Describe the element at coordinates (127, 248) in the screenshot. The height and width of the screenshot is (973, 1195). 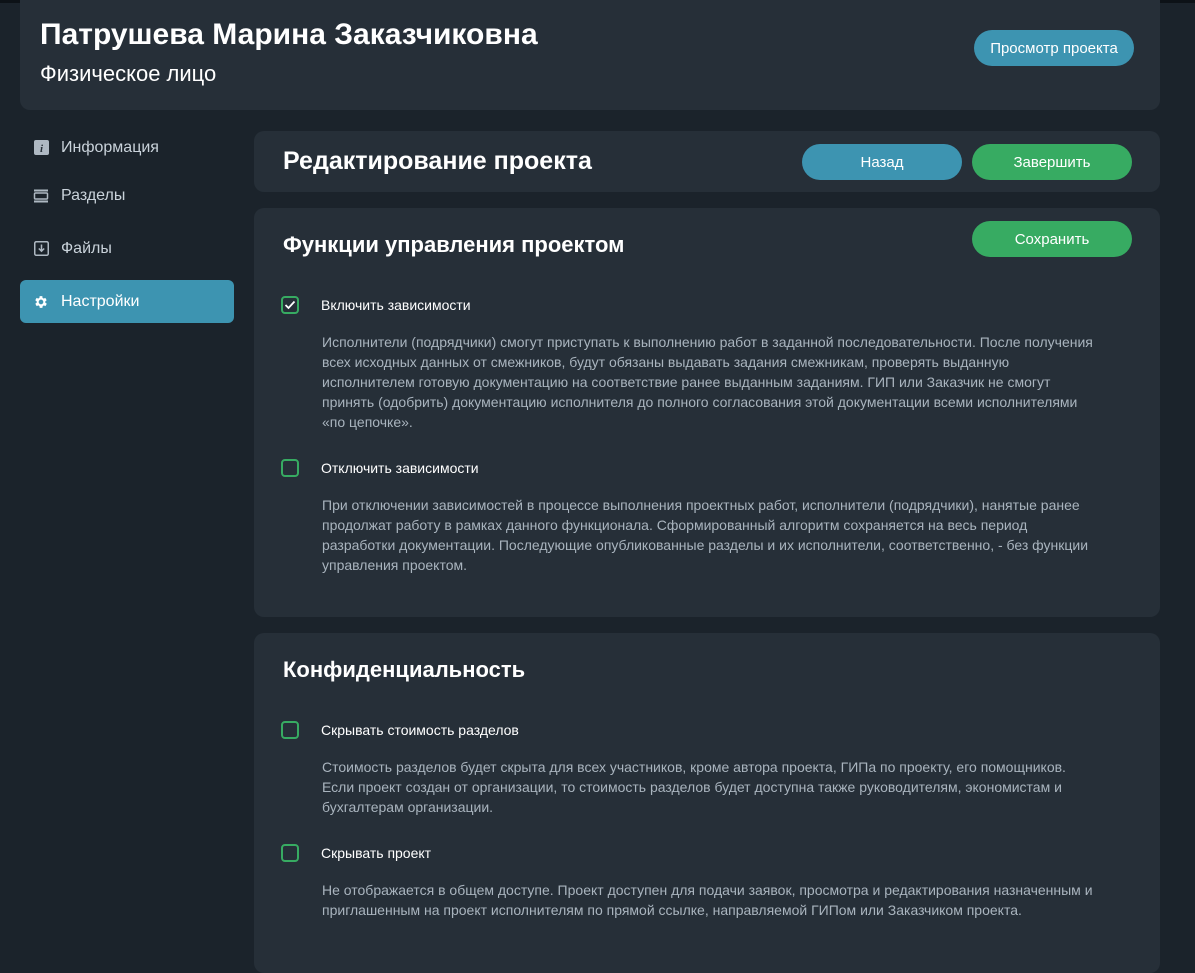
I see `sidebar-item-files: Файлы` at that location.